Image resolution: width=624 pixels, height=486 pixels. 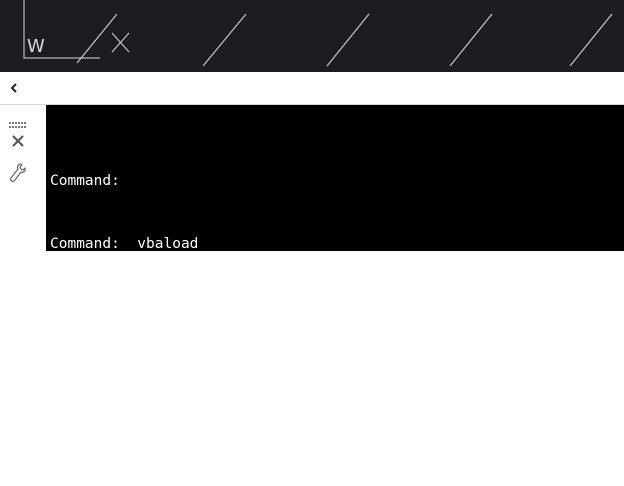 I want to click on canvas-drawing: W, so click(x=318, y=33).